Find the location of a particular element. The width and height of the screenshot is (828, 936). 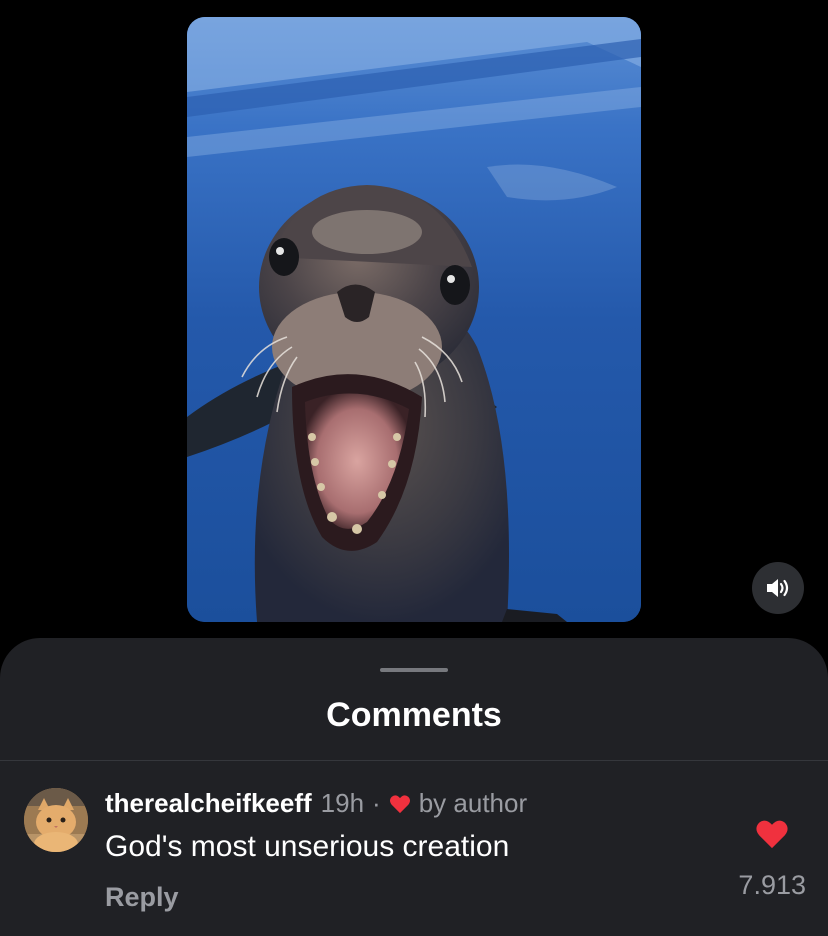

volume-button is located at coordinates (778, 588).